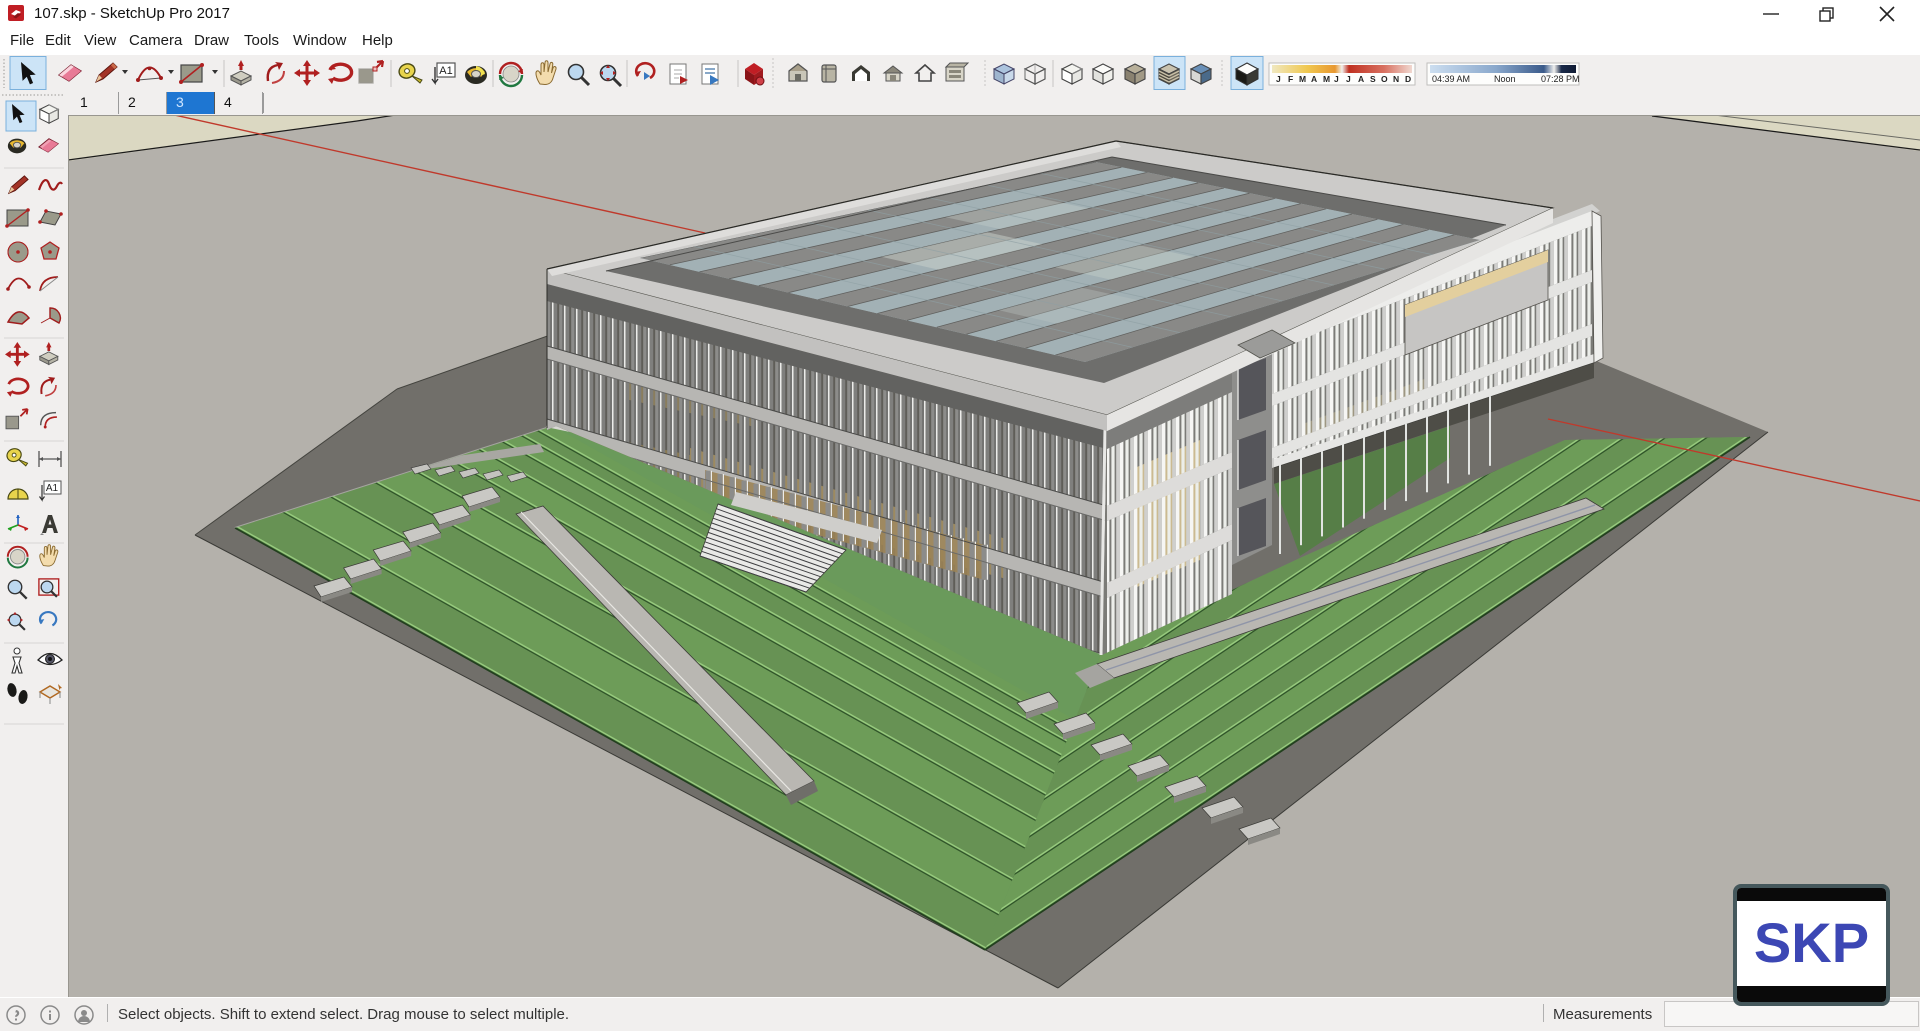 The height and width of the screenshot is (1031, 1920). I want to click on svg-text: N, so click(1396, 79).